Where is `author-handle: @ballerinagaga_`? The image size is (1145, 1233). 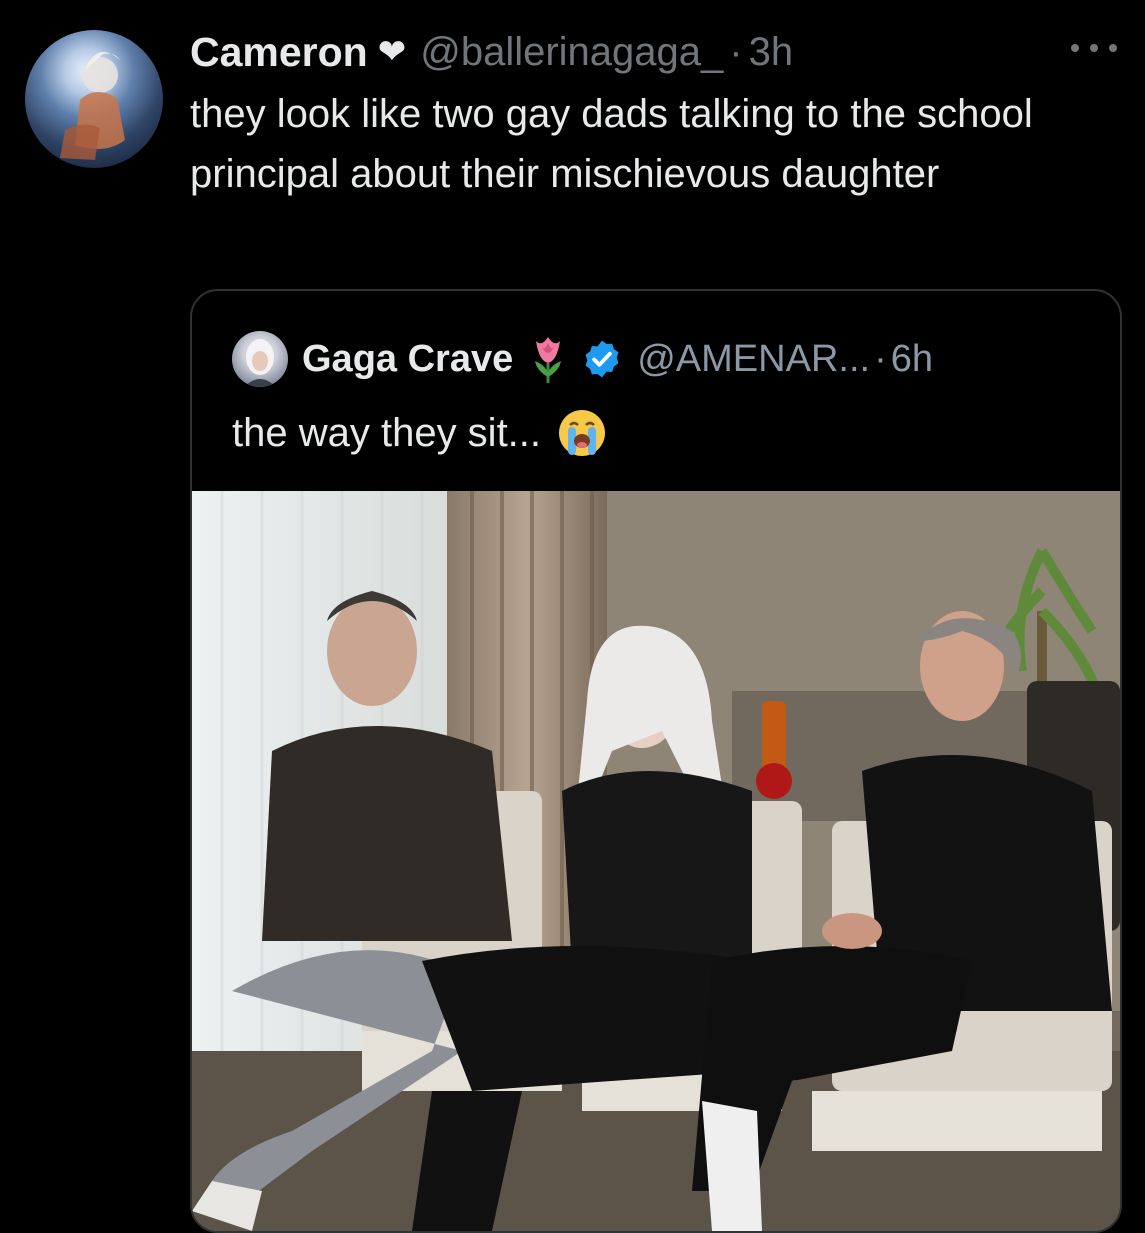 author-handle: @ballerinagaga_ is located at coordinates (571, 52).